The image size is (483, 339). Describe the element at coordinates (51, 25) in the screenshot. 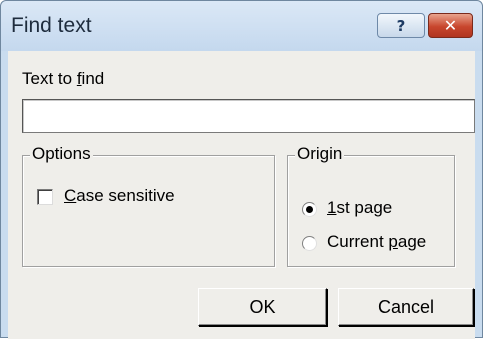

I see `dialog-title: Find text` at that location.